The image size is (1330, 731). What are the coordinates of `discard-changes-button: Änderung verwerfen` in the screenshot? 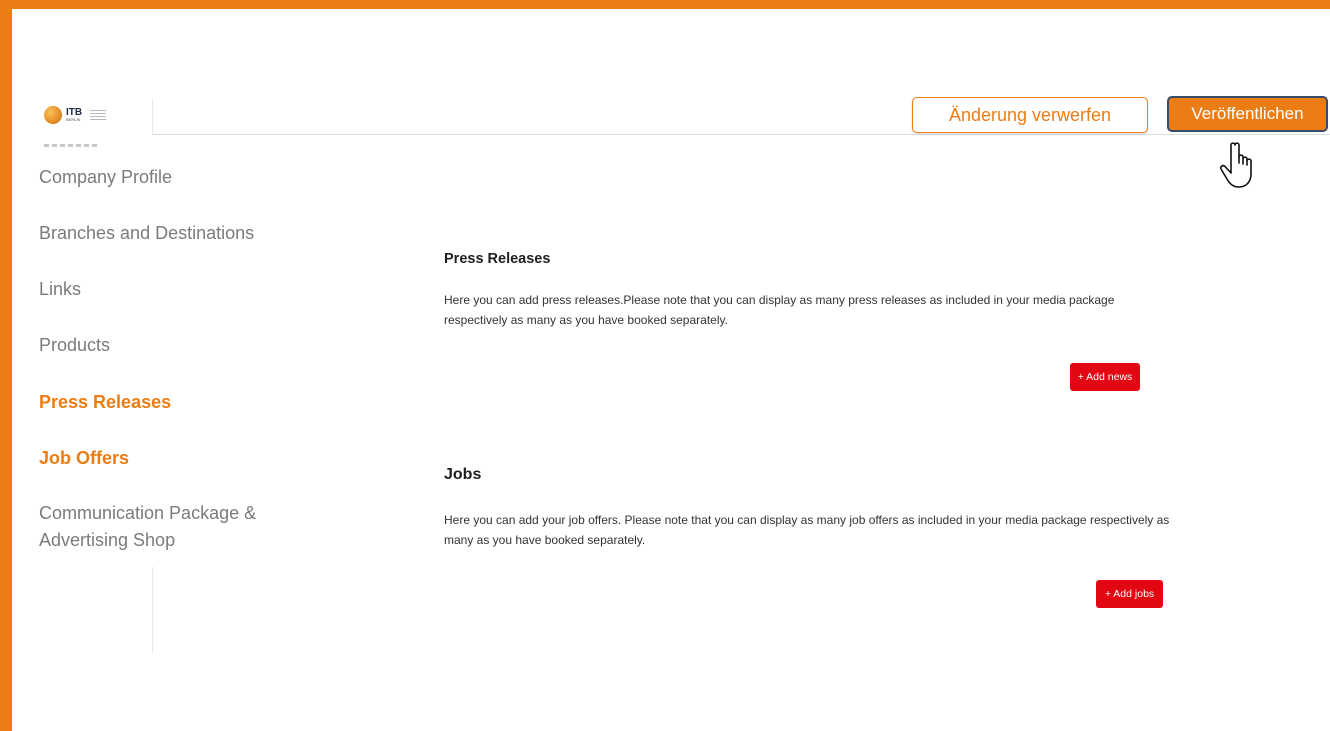 It's located at (1030, 115).